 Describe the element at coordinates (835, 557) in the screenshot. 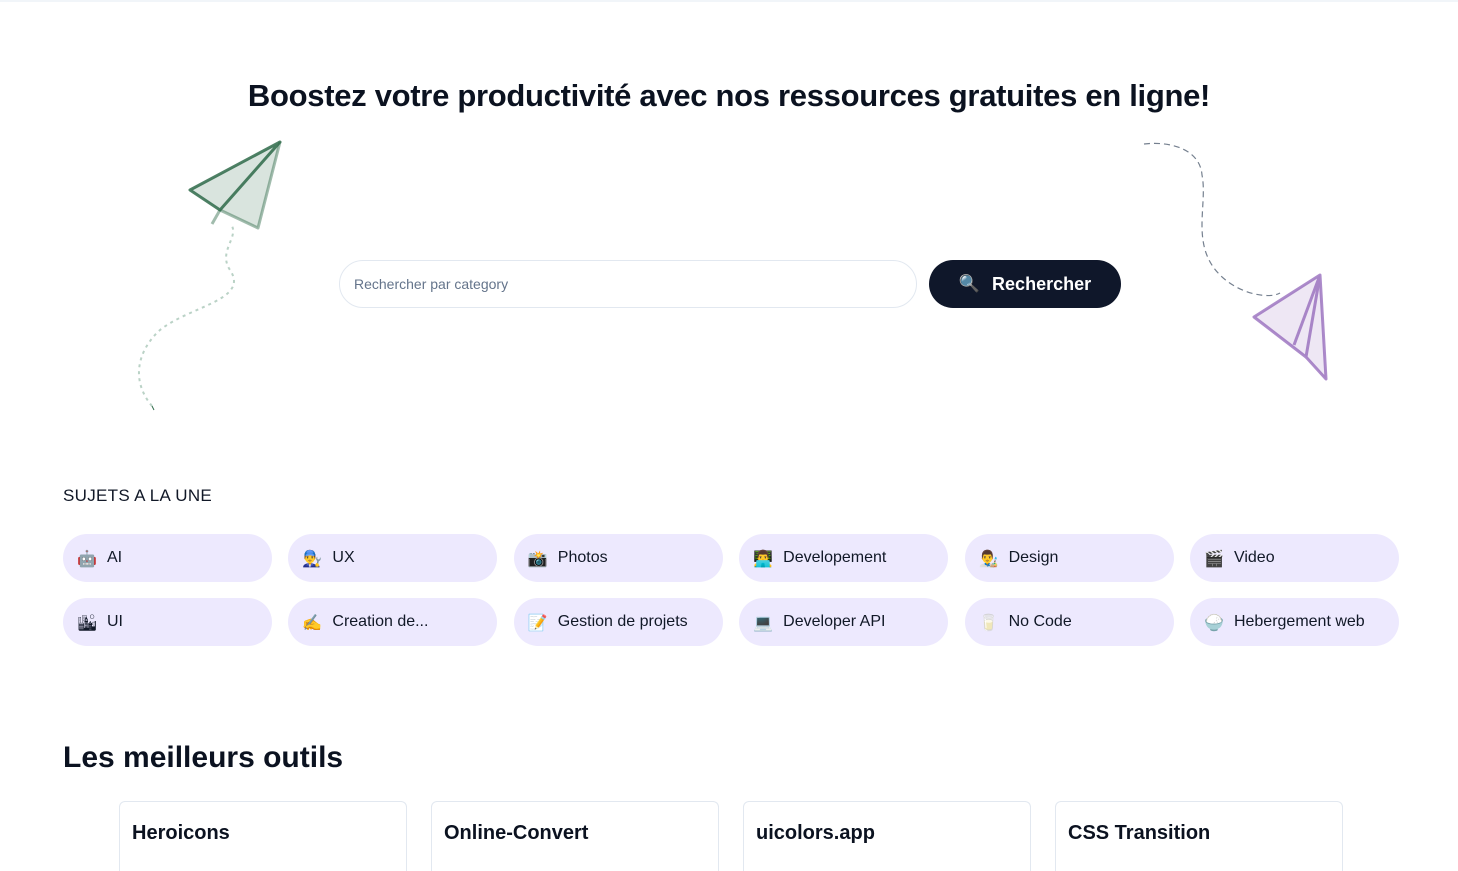

I see `topic-chip-label: Developement` at that location.